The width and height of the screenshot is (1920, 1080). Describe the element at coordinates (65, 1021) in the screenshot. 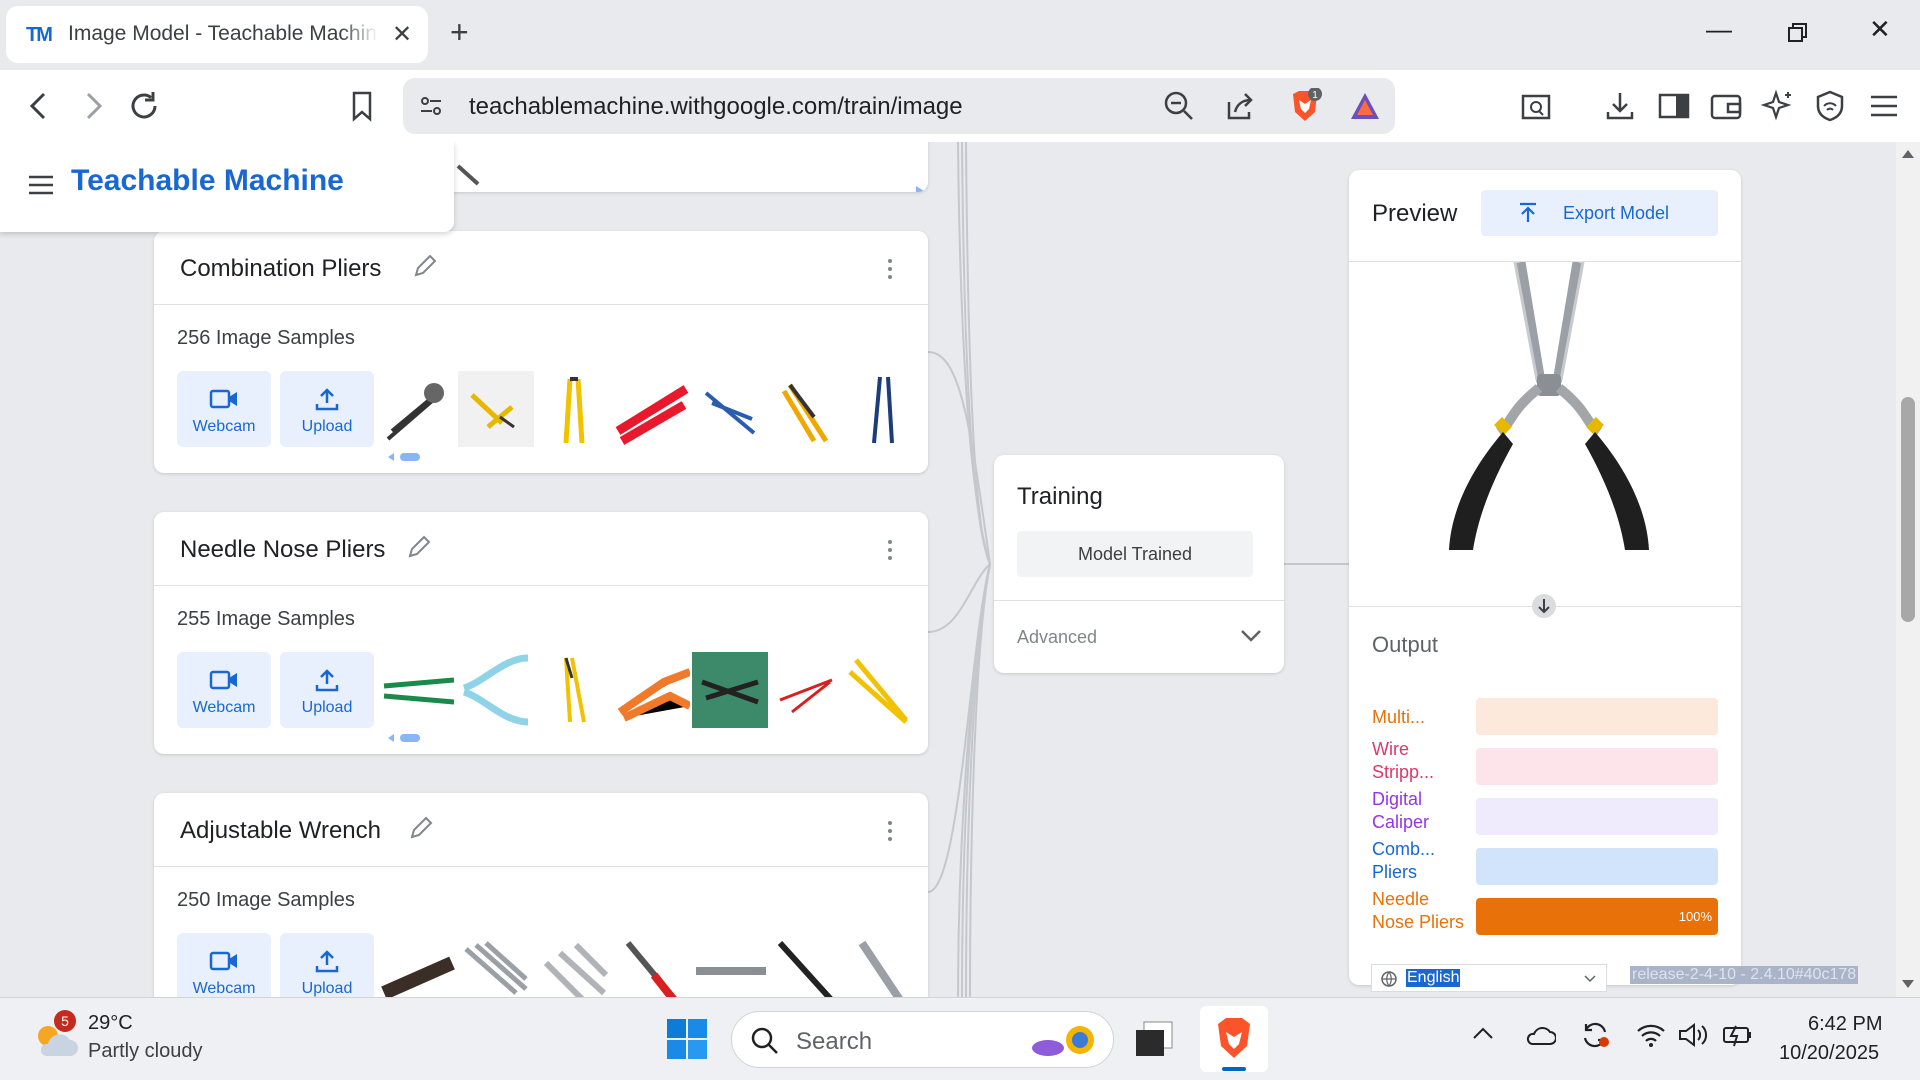

I see `weather-badge: 5` at that location.